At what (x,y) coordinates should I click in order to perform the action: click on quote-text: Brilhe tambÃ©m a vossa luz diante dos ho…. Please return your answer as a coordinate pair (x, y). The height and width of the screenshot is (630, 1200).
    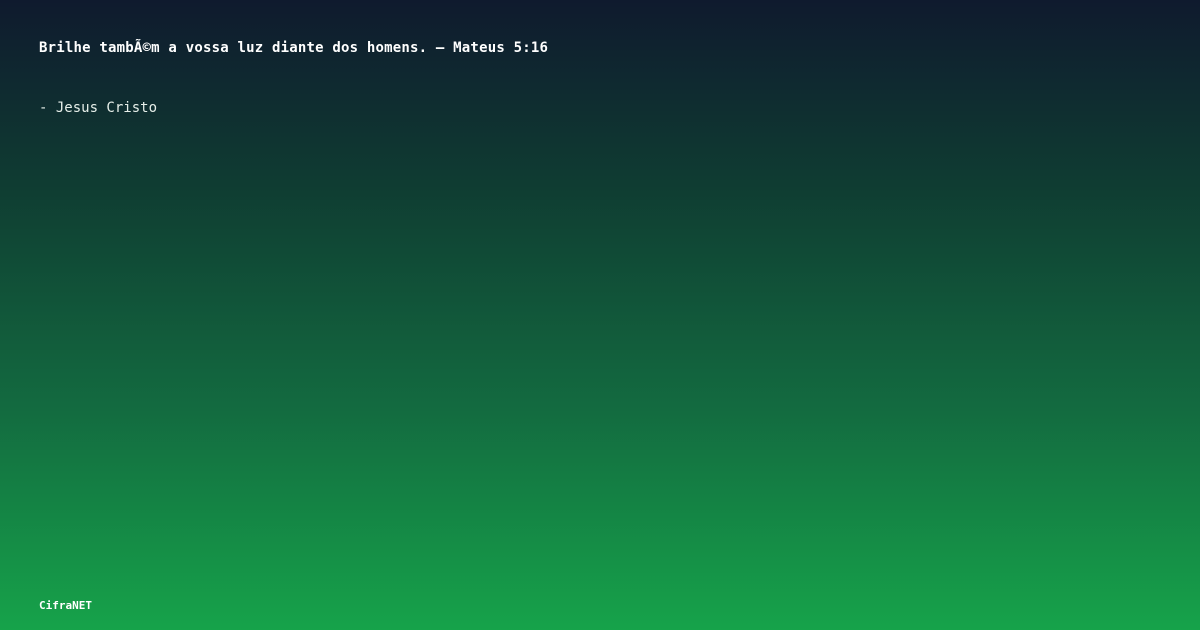
    Looking at the image, I should click on (294, 48).